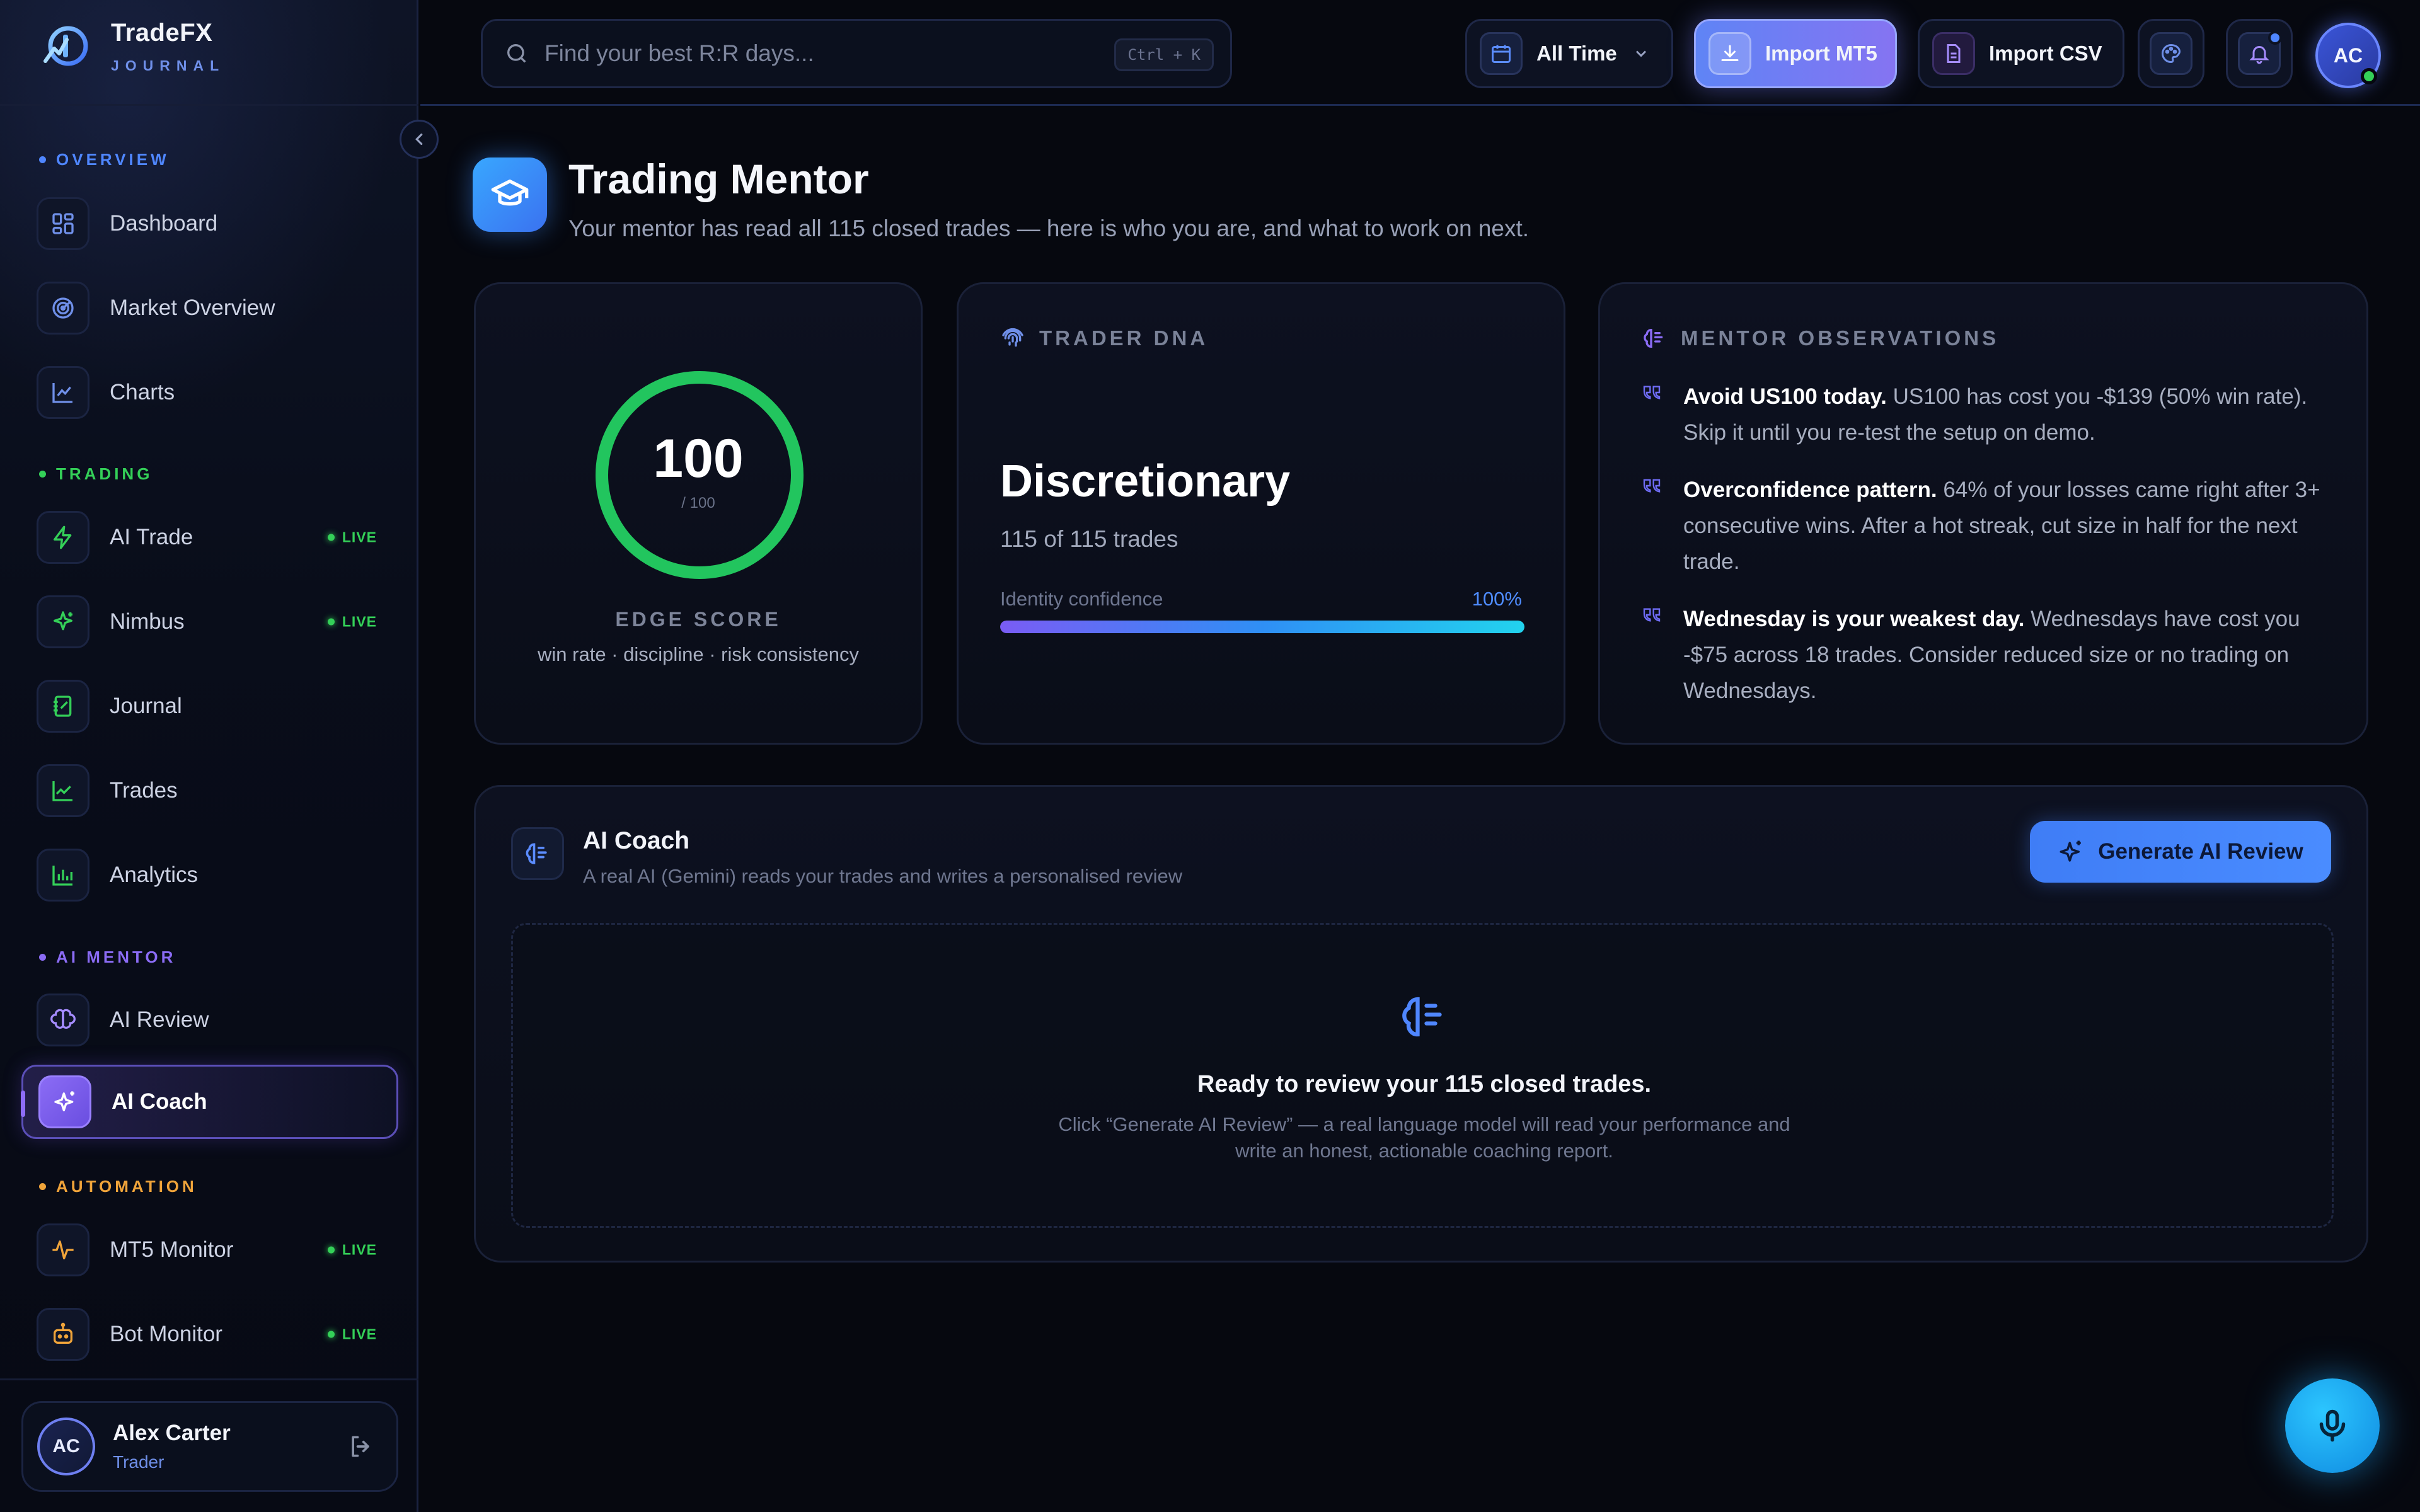  What do you see at coordinates (419, 139) in the screenshot?
I see `collapse-sidebar-button` at bounding box center [419, 139].